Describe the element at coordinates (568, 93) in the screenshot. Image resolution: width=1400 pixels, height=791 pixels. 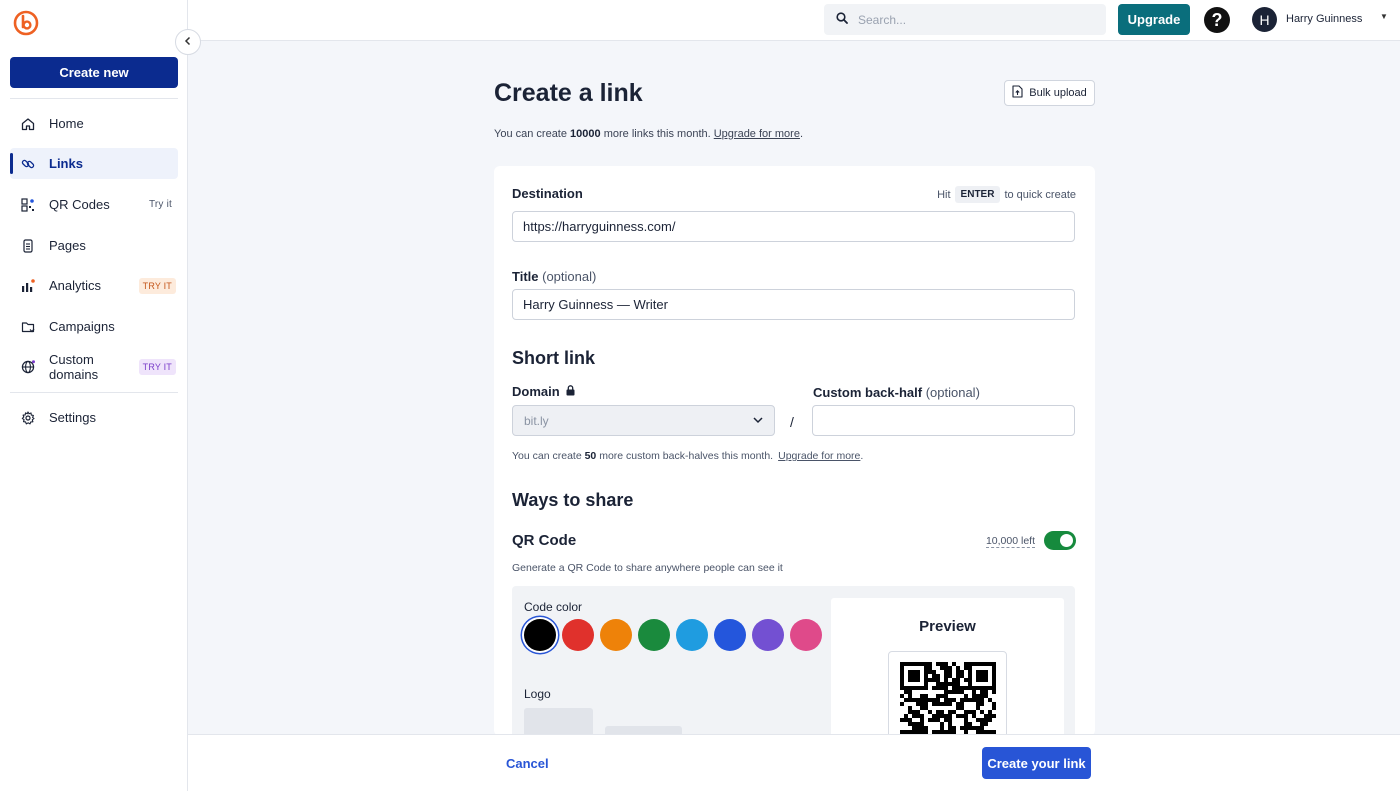
I see `page-title: Create a link` at that location.